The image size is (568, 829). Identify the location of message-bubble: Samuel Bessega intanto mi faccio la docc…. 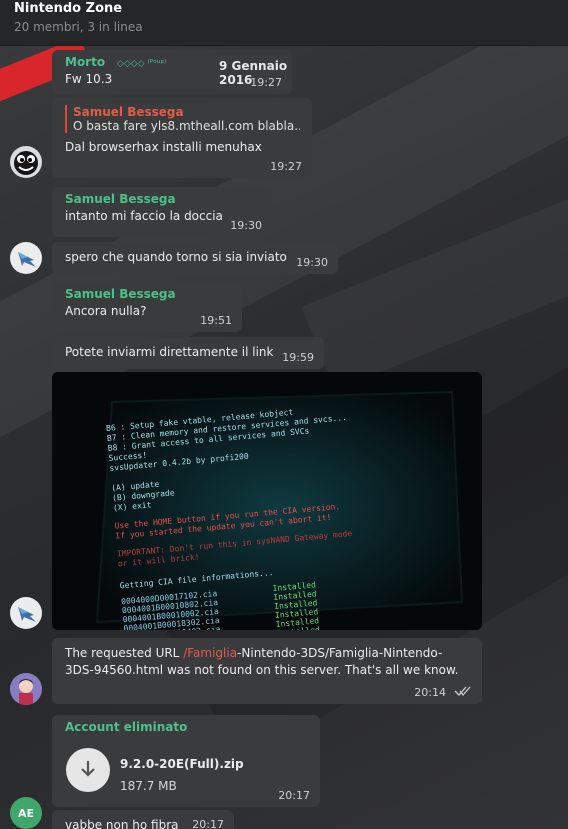
(162, 212).